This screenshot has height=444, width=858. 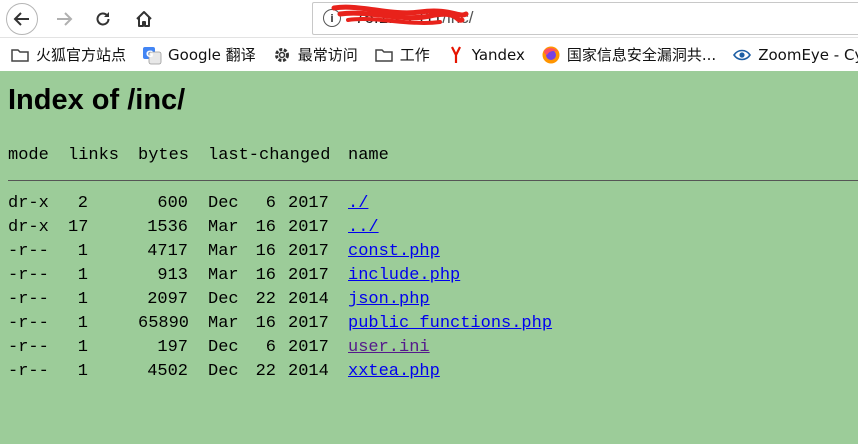 I want to click on file-bytes: 4717, so click(x=167, y=251).